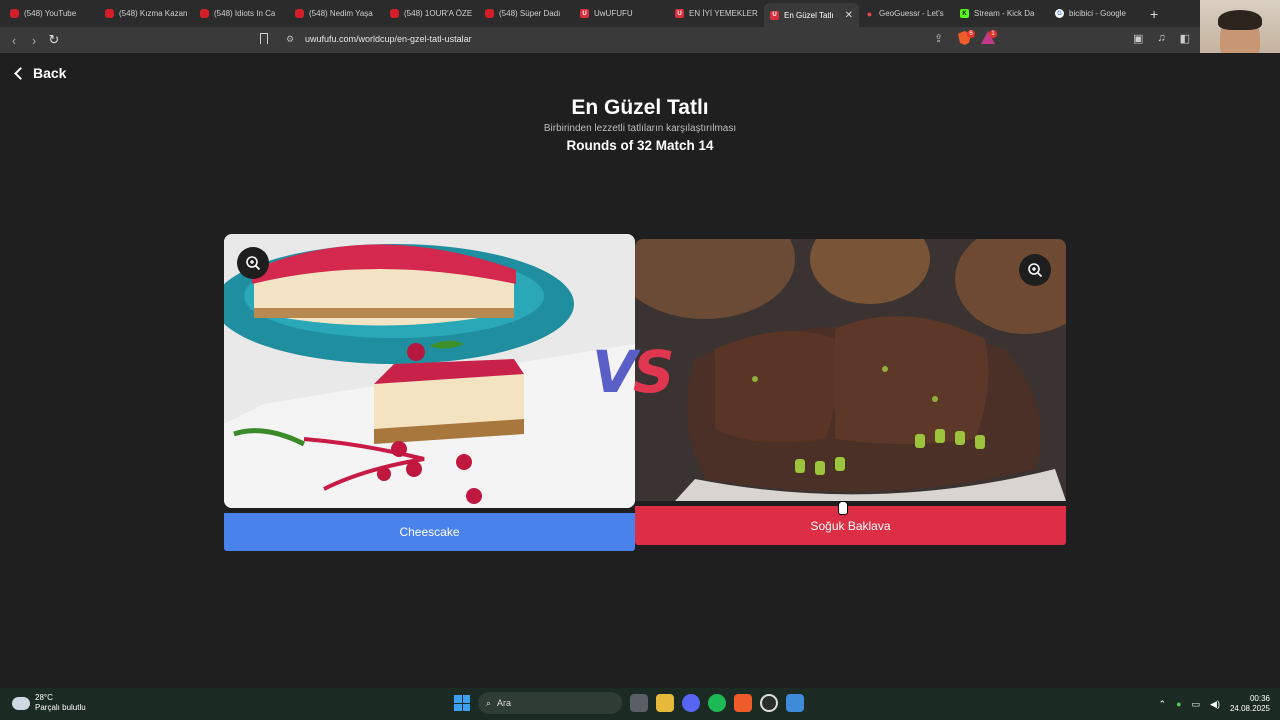 This screenshot has height=720, width=1280. Describe the element at coordinates (526, 14) in the screenshot. I see `tab-super-dadi: (548) Süper Dadı` at that location.